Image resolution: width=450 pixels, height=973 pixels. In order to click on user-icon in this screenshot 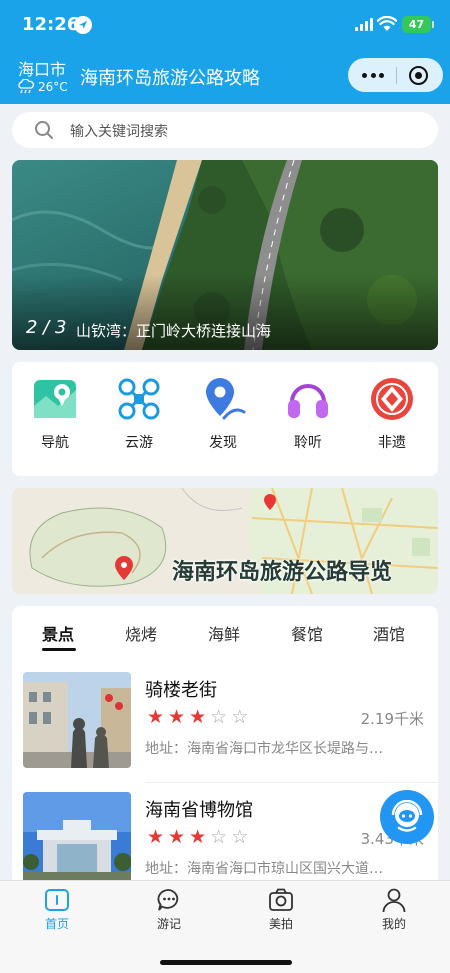, I will do `click(394, 900)`.